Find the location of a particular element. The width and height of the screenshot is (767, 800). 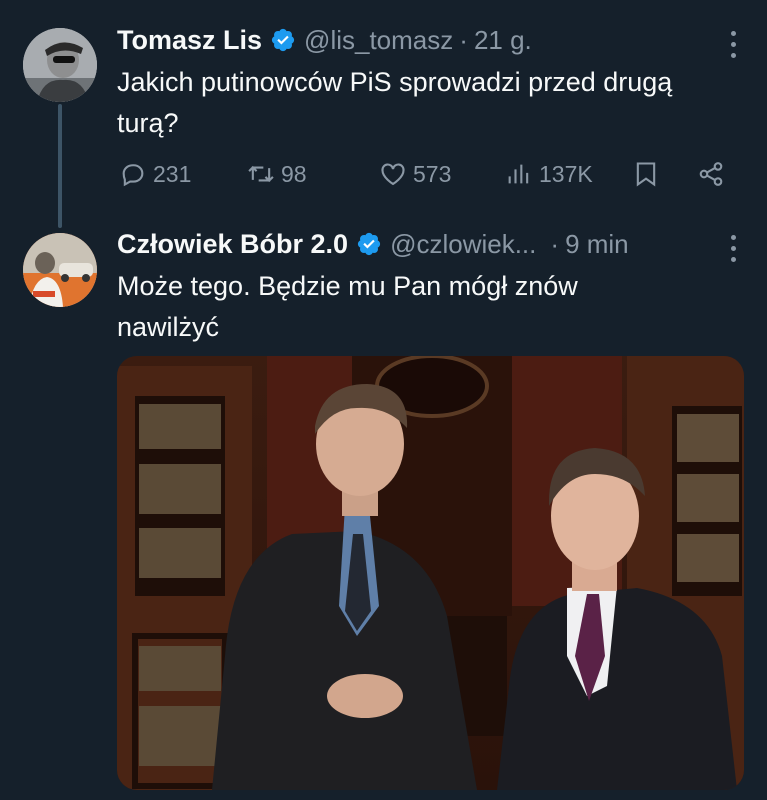

retweet-count: 98 is located at coordinates (294, 173).